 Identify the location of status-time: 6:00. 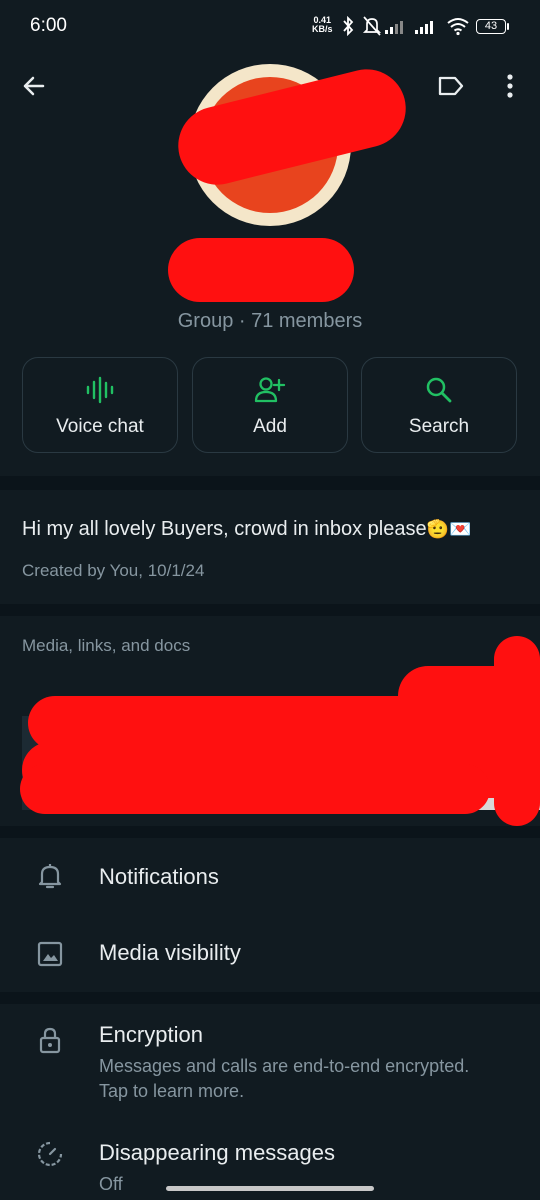
(48, 25).